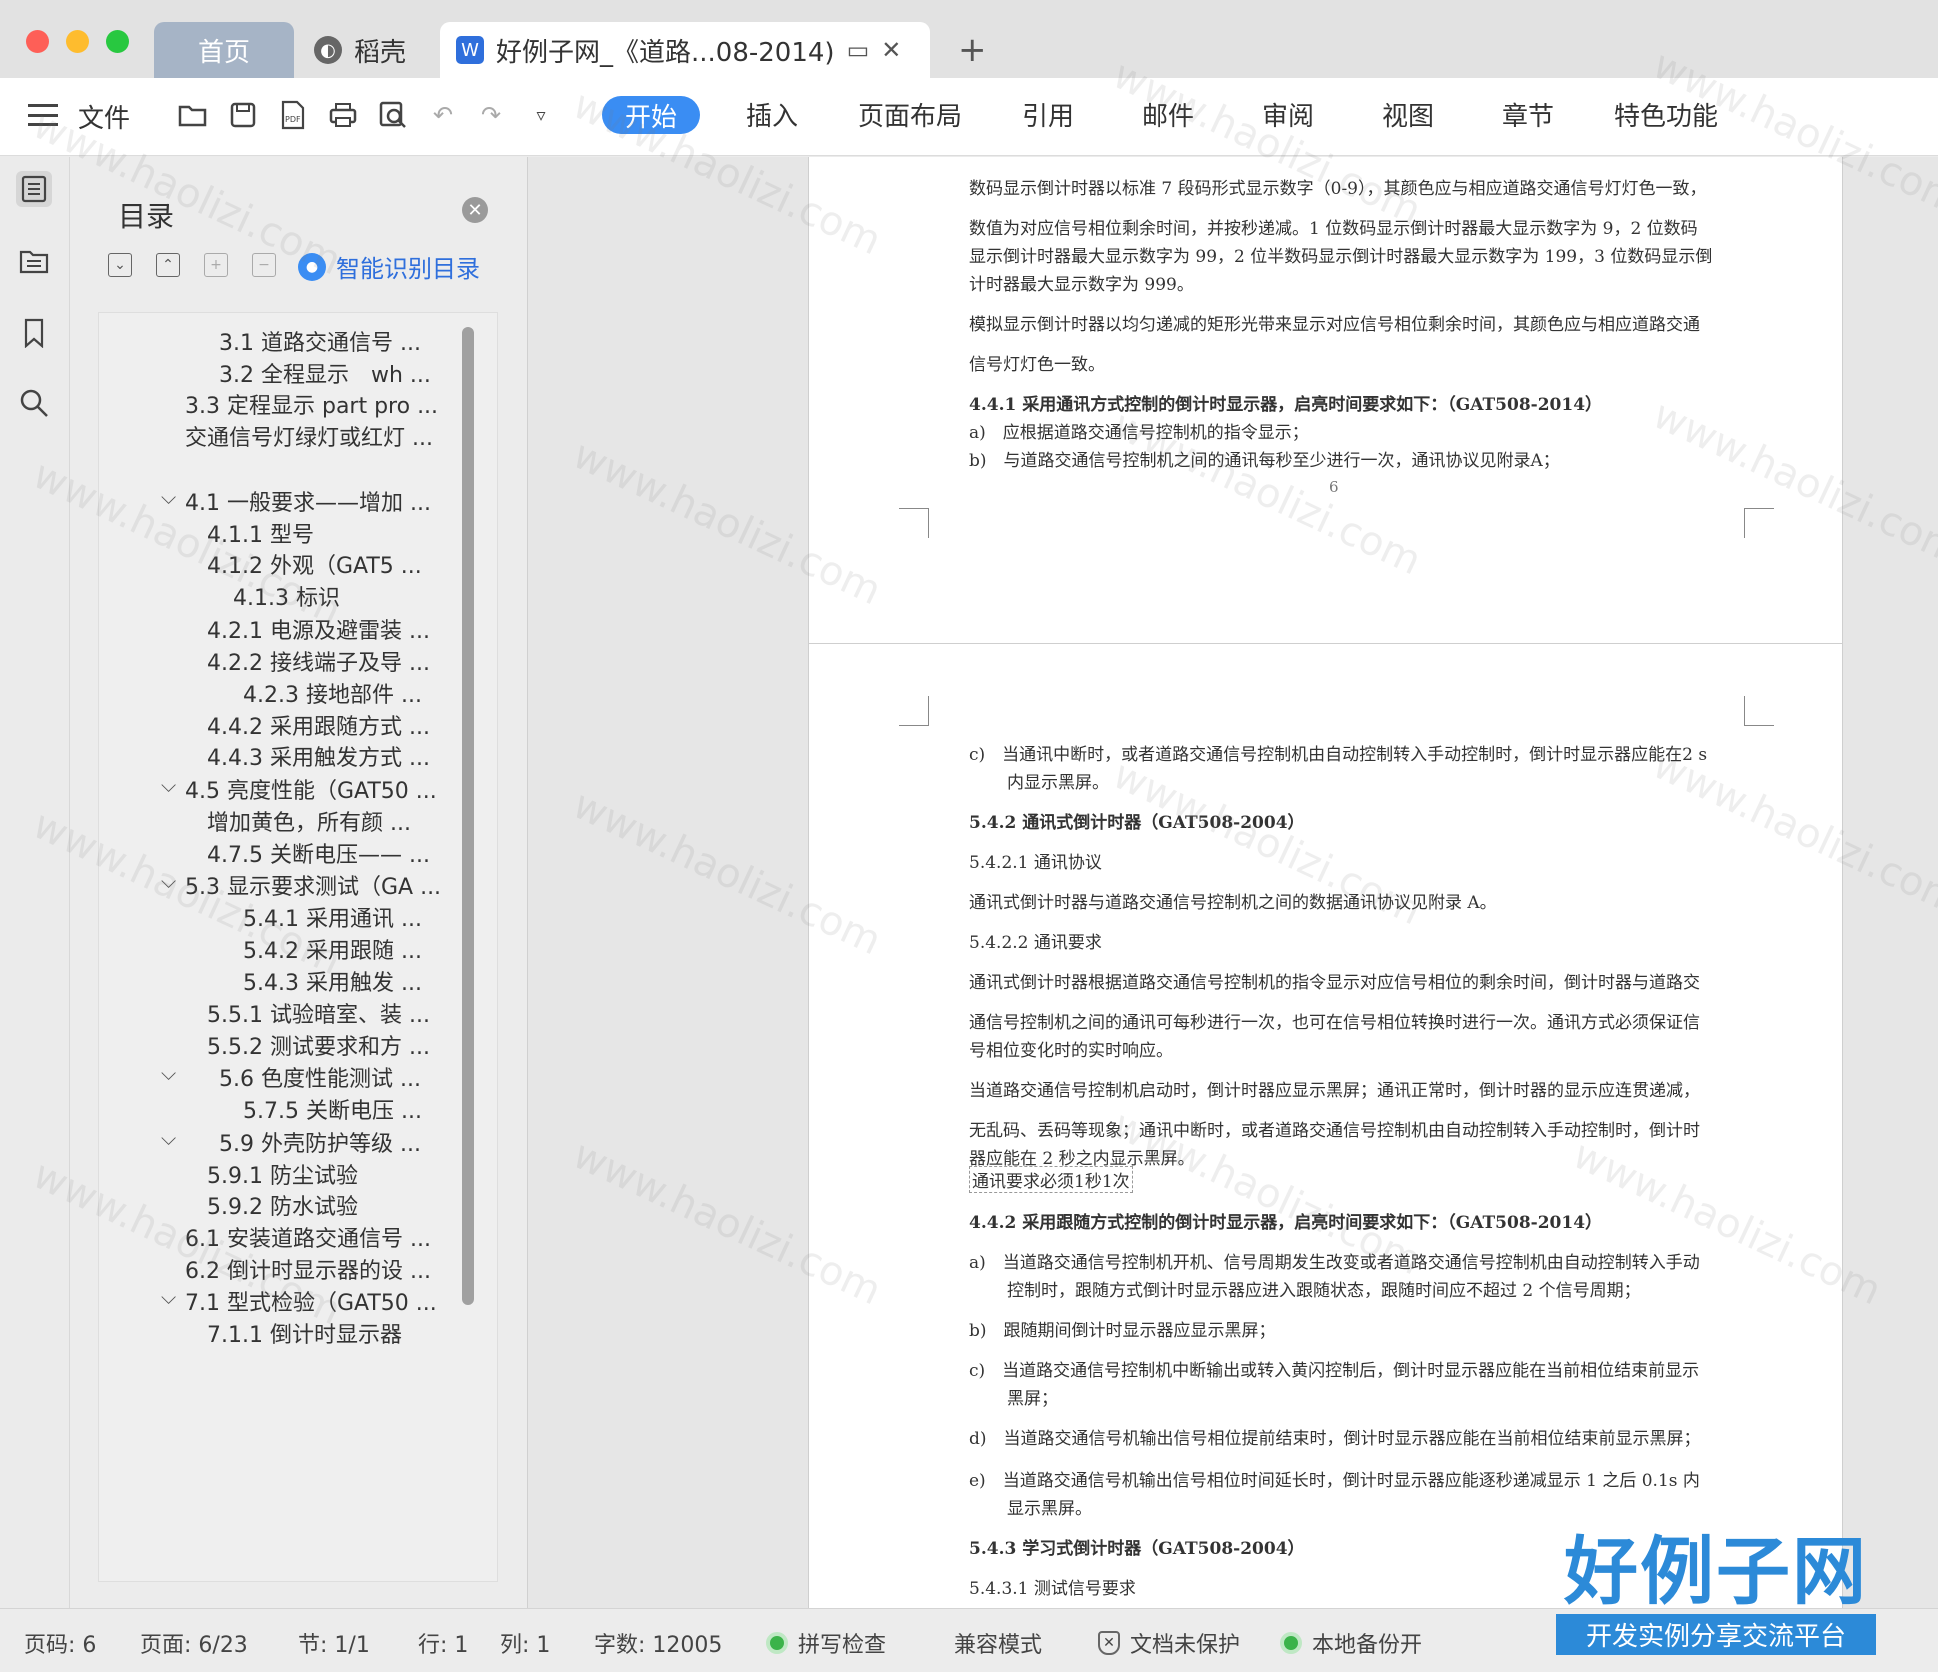 Image resolution: width=1938 pixels, height=1672 pixels. I want to click on inserted-comment-text: 通讯要求必须1秒1次, so click(1051, 1179).